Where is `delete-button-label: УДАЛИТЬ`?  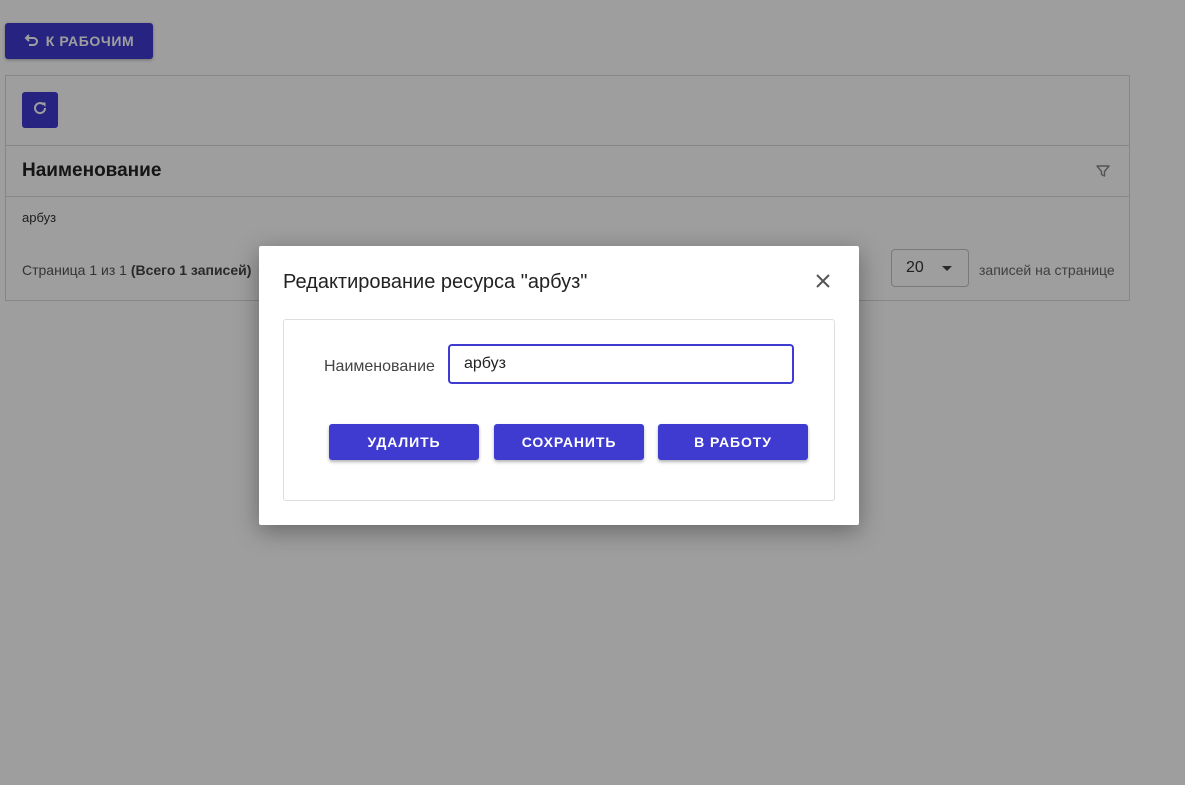
delete-button-label: УДАЛИТЬ is located at coordinates (404, 442).